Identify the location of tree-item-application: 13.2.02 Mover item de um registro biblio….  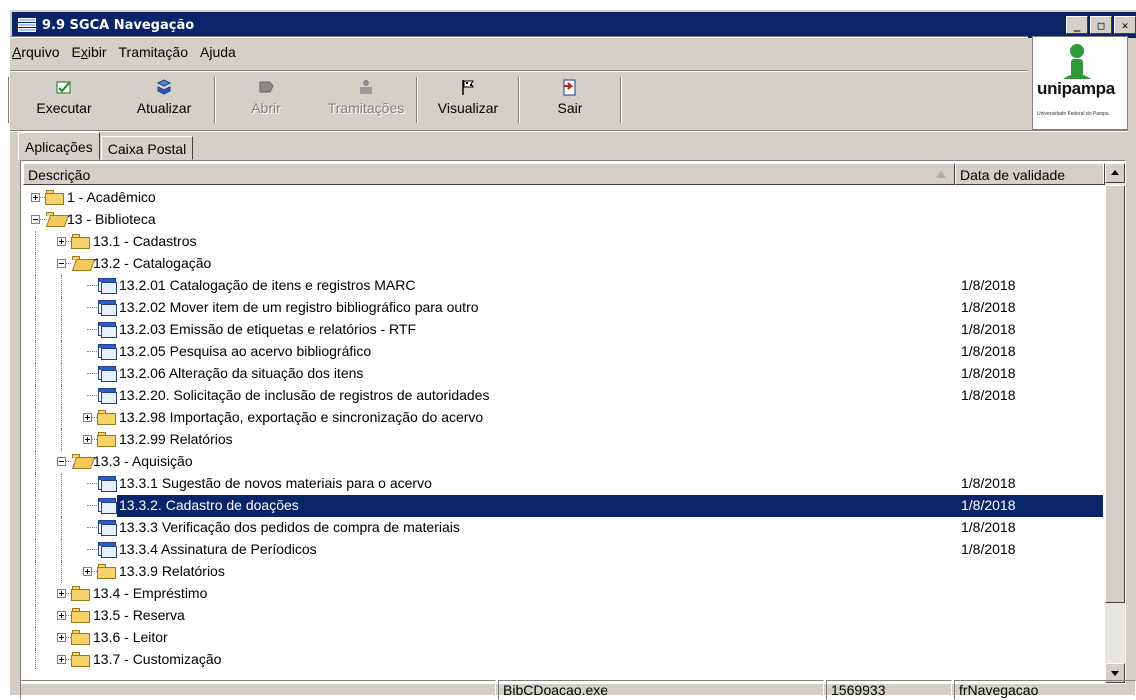
(563, 308).